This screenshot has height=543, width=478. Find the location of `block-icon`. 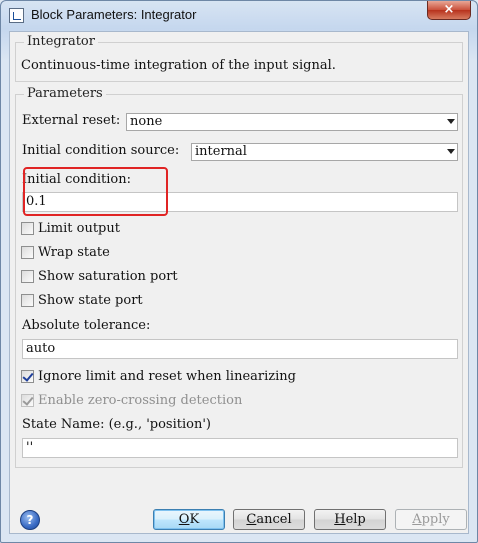

block-icon is located at coordinates (16, 15).